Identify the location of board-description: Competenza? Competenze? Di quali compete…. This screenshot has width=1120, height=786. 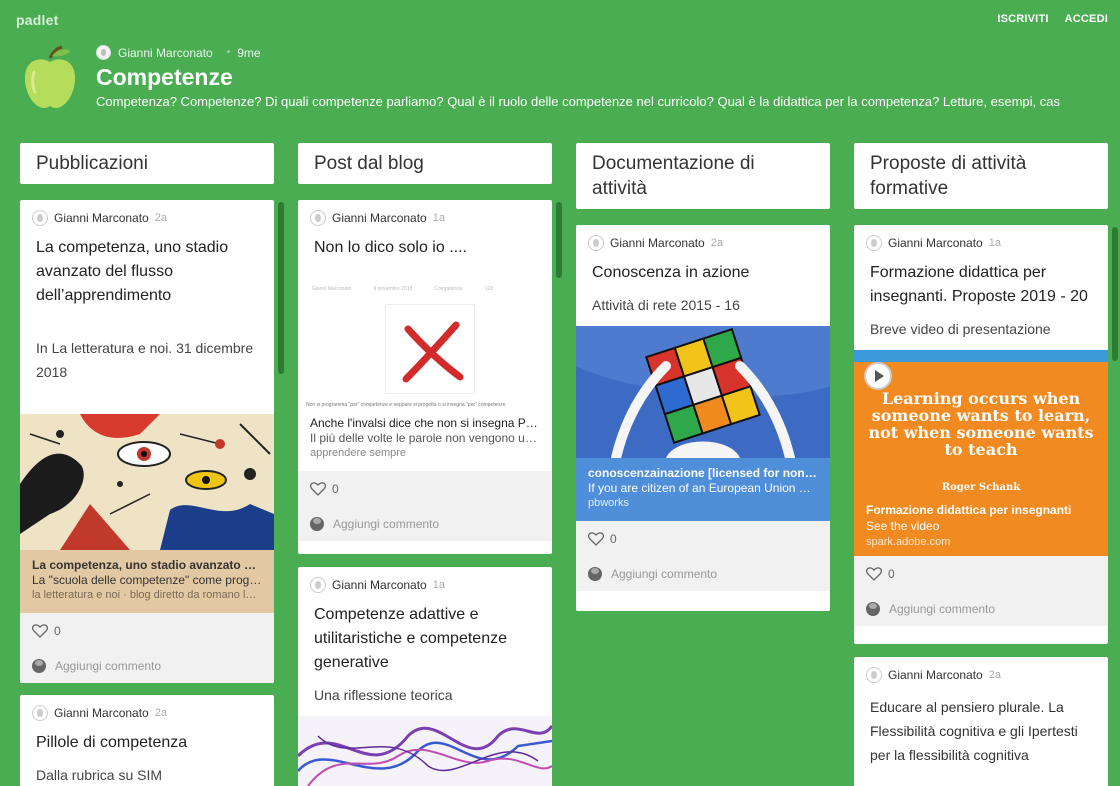
(578, 101).